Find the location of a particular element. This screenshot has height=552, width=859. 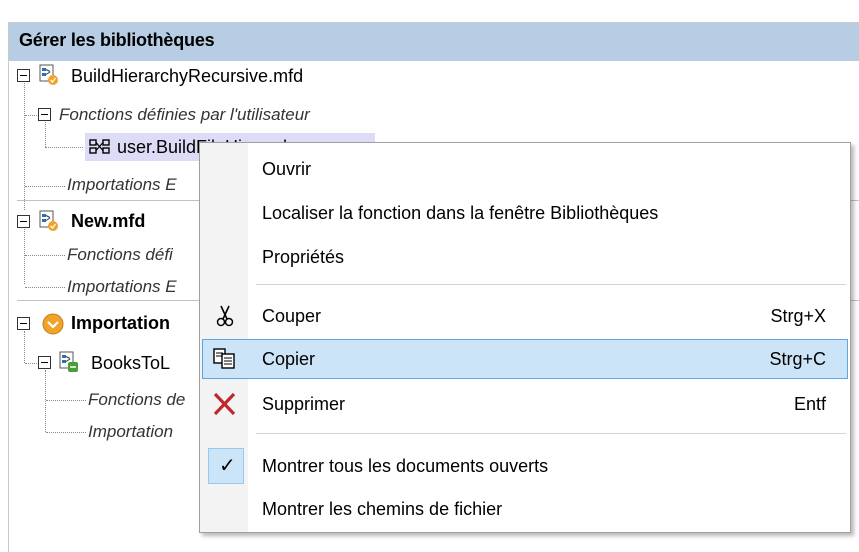

tree-item-udf-group-bookstol: Fonctions de is located at coordinates (136, 400).